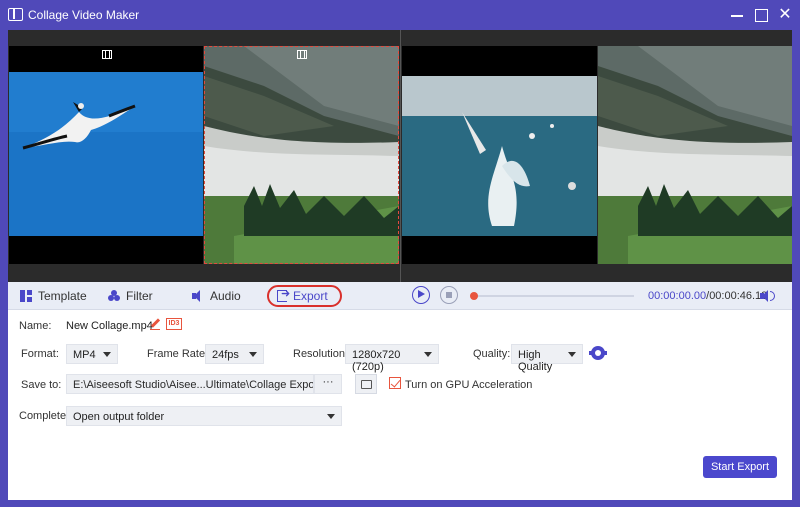  I want to click on tab-template-label: Template, so click(62, 296).